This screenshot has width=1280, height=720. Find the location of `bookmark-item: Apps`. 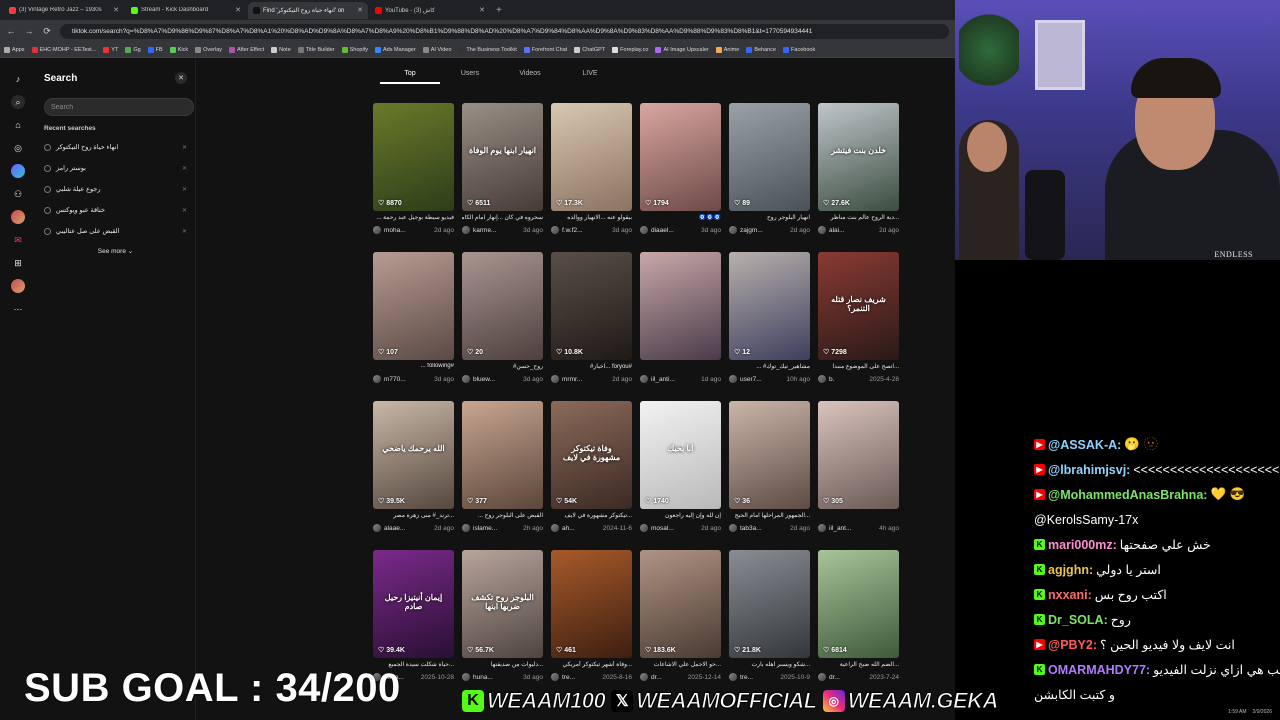

bookmark-item: Apps is located at coordinates (14, 49).